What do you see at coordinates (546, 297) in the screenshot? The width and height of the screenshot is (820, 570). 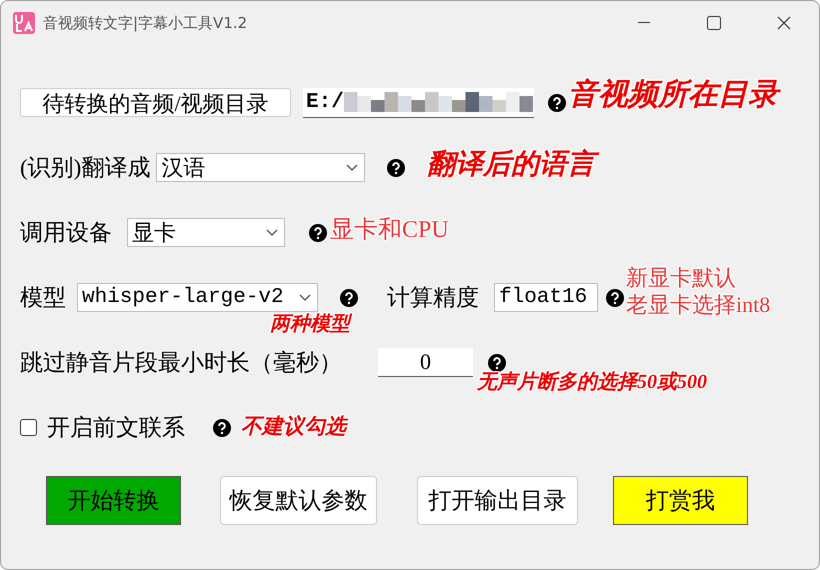 I see `precision-select: float16` at bounding box center [546, 297].